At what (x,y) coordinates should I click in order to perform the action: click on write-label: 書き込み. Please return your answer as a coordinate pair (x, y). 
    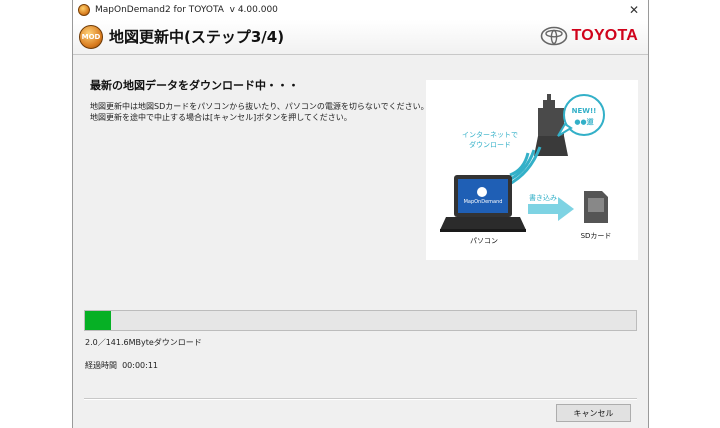
    Looking at the image, I should click on (543, 198).